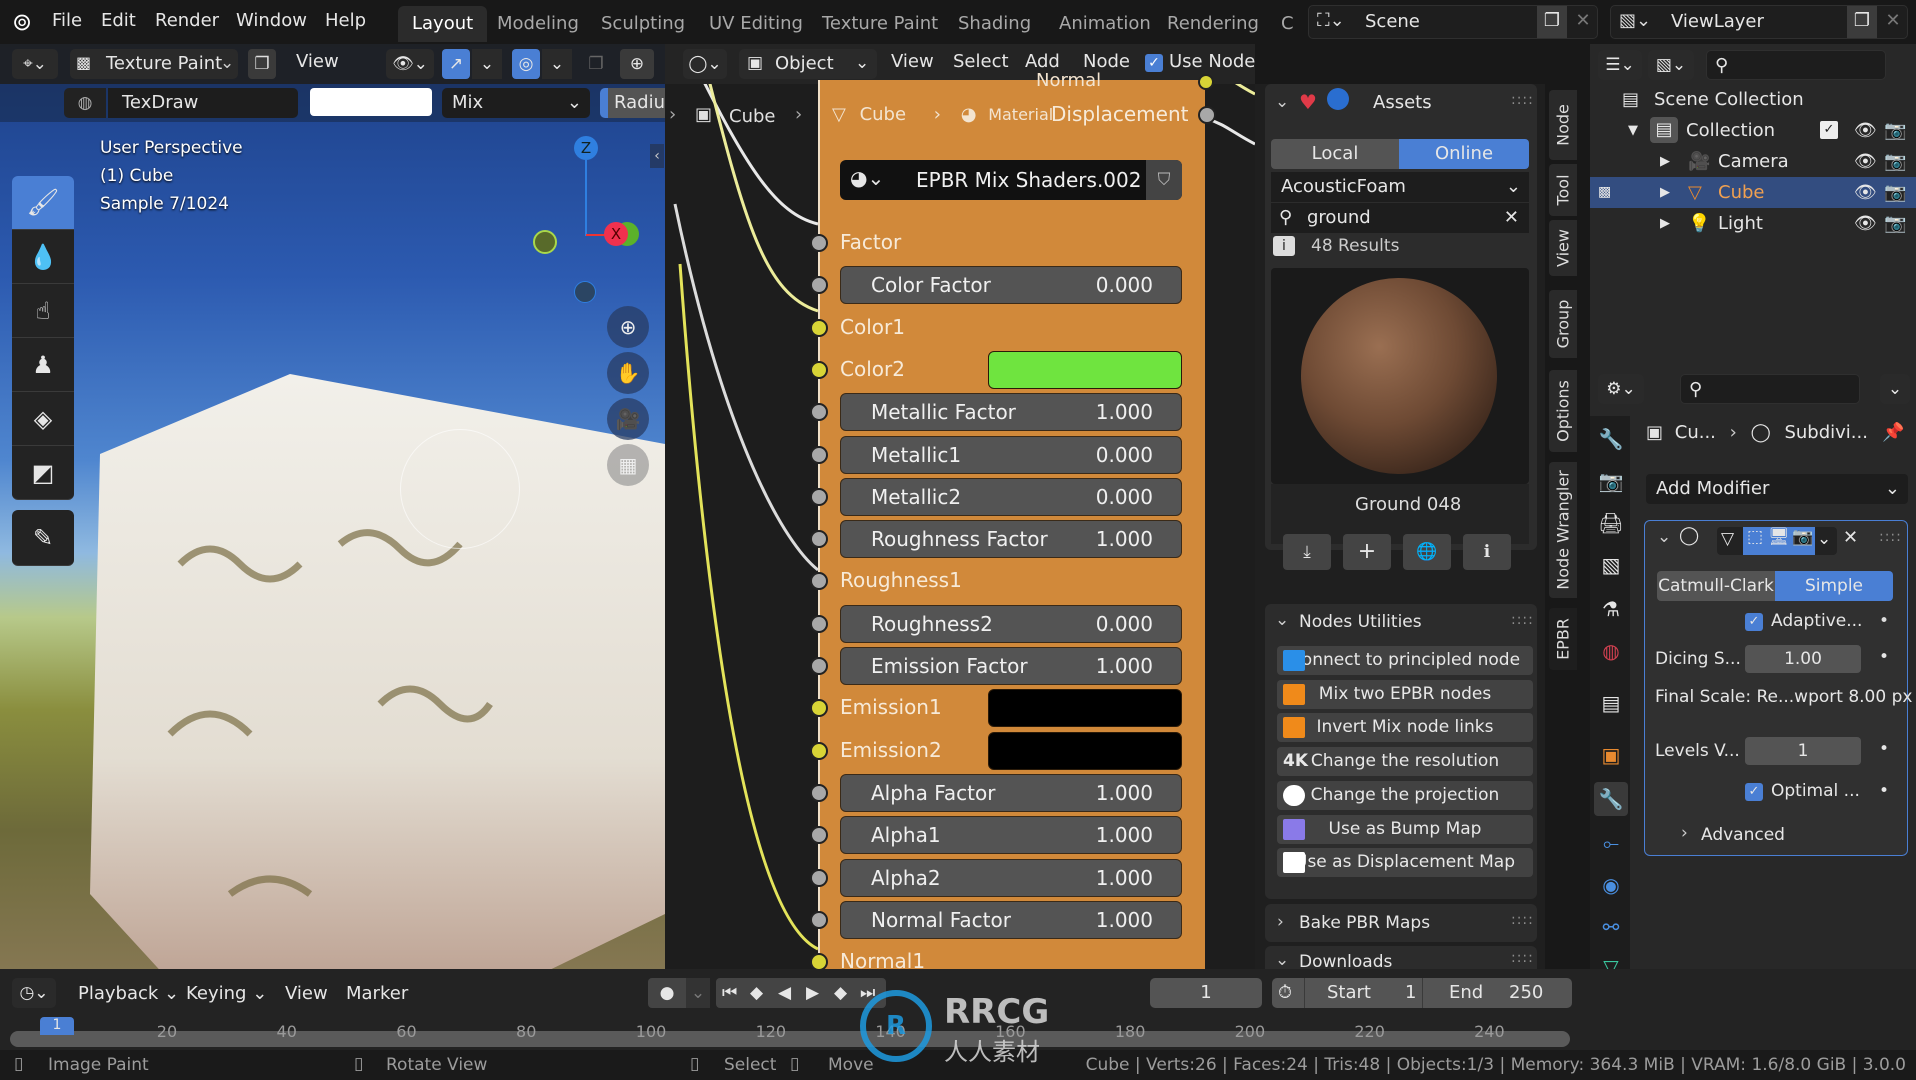 The image size is (1916, 1080). I want to click on utility-button: Use as Bump Map, so click(1405, 829).